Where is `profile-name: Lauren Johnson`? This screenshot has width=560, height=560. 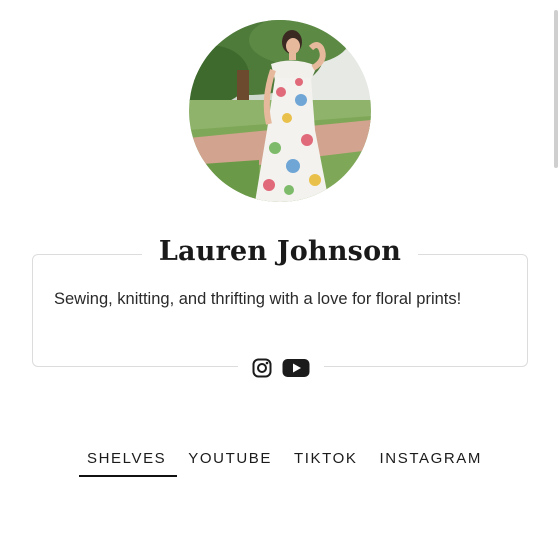 profile-name: Lauren Johnson is located at coordinates (280, 252).